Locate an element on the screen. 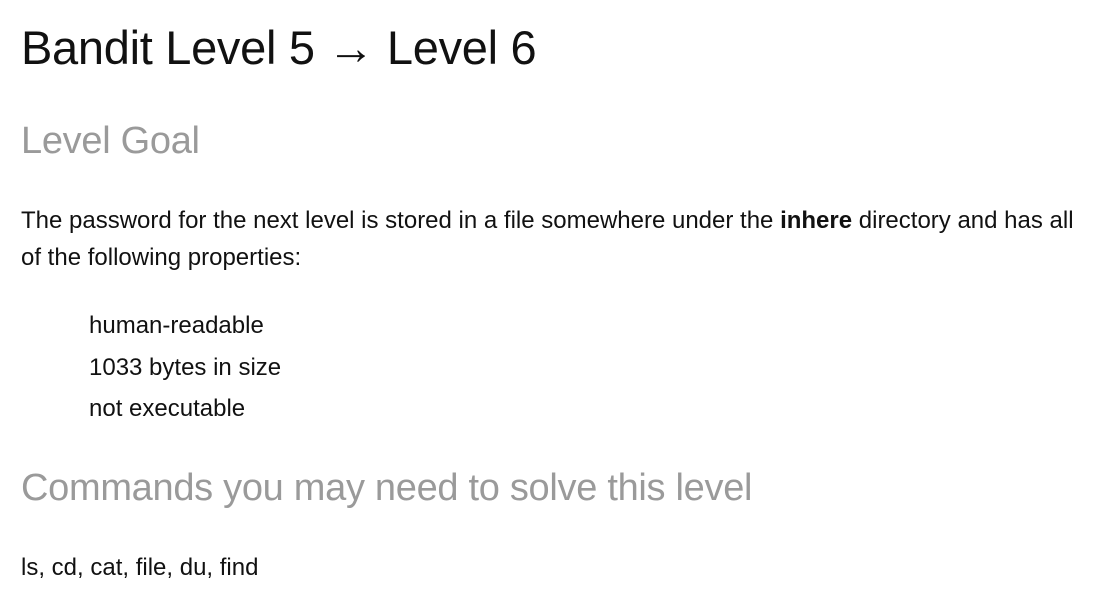  page-title: Bandit Level 5 → Level 6 is located at coordinates (279, 47).